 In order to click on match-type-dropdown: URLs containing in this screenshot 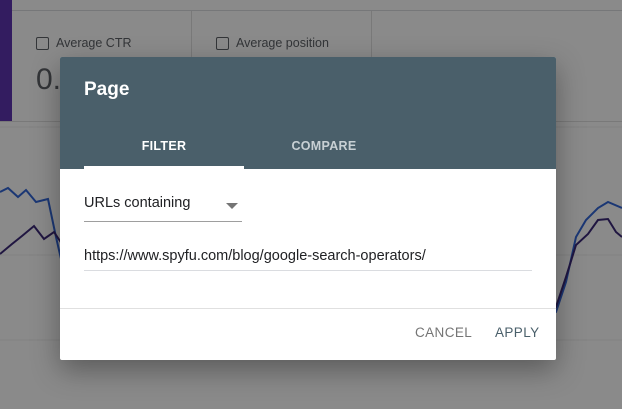, I will do `click(163, 206)`.